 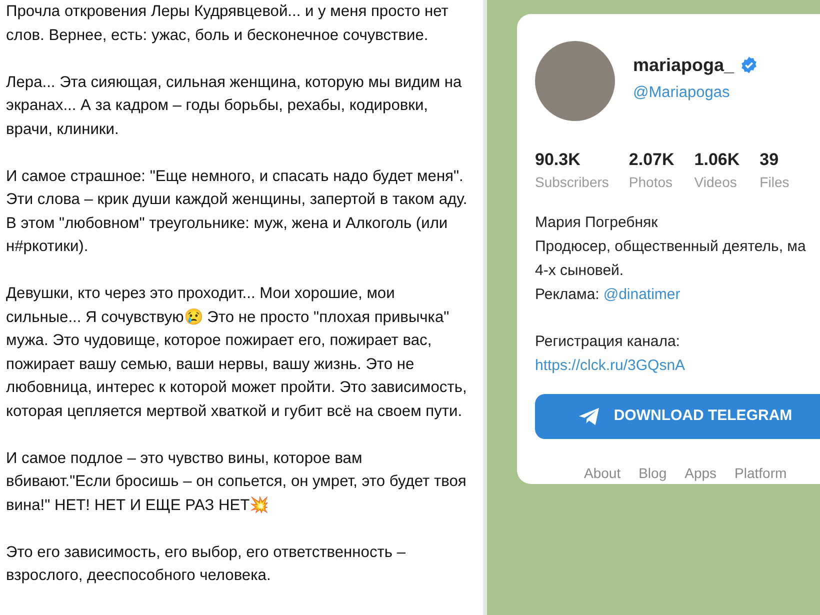 What do you see at coordinates (558, 160) in the screenshot?
I see `stat-value: 90.3K` at bounding box center [558, 160].